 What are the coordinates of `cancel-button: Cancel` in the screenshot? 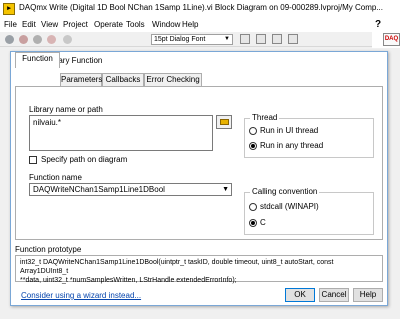 It's located at (334, 295).